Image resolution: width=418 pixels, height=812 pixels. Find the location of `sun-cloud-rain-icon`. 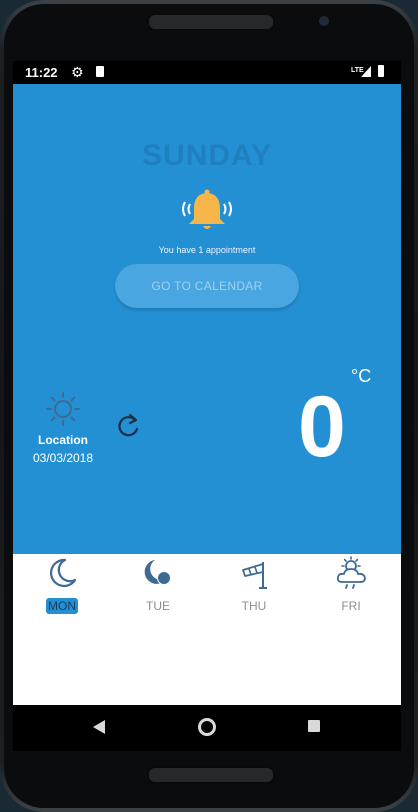

sun-cloud-rain-icon is located at coordinates (351, 572).